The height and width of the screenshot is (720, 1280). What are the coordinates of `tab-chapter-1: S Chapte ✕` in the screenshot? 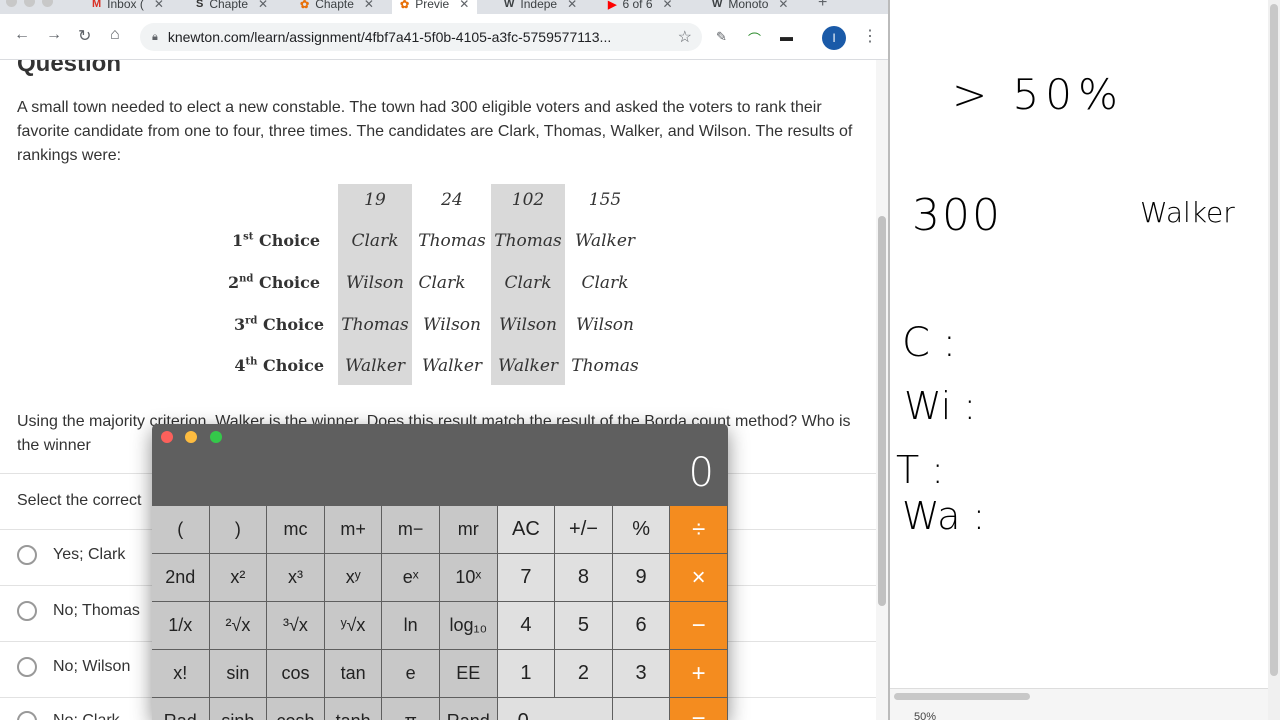 It's located at (232, 7).